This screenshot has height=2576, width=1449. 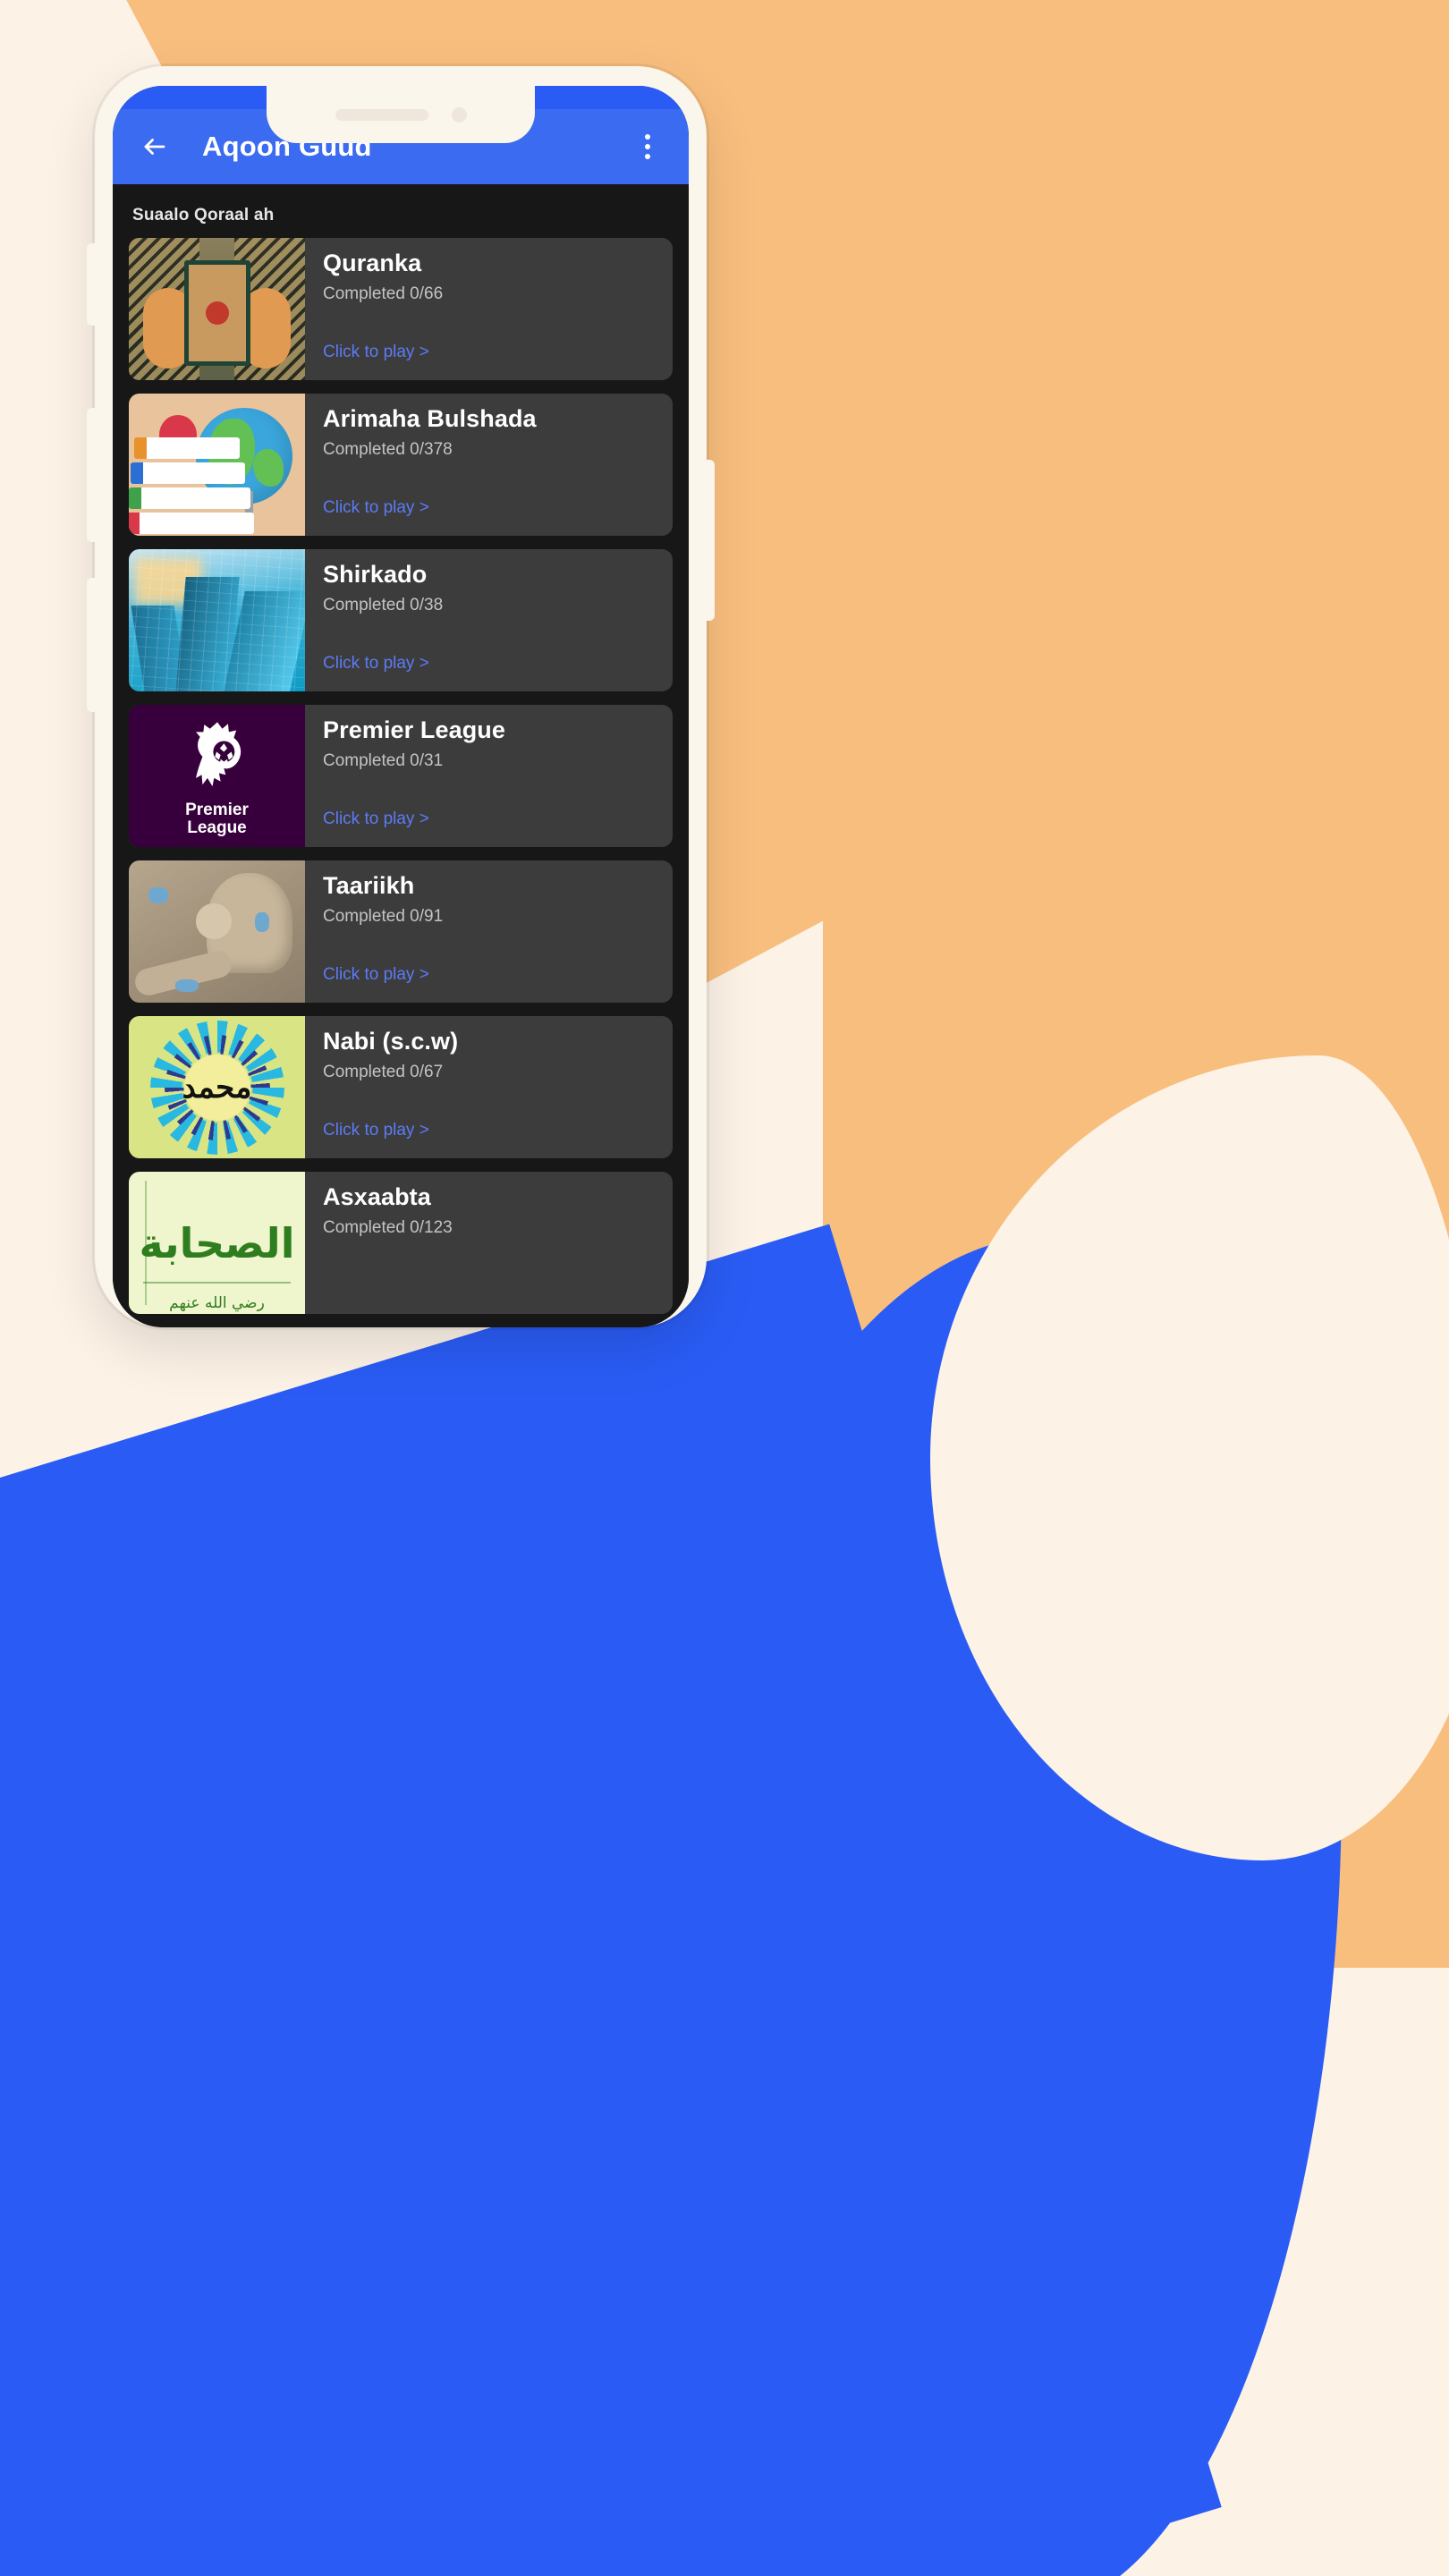 I want to click on category-progress: Completed 0/123, so click(x=388, y=1228).